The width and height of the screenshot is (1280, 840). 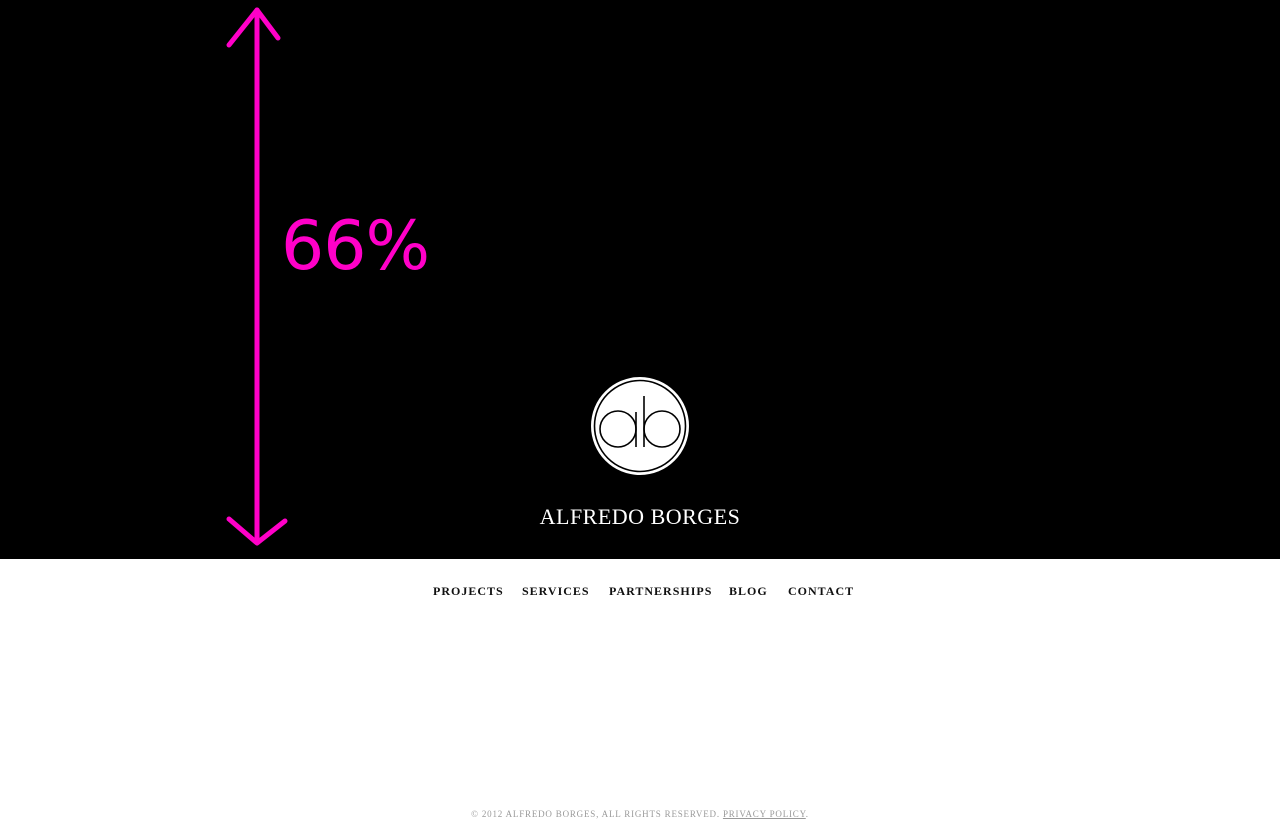 I want to click on privacy-policy-link: PRIVACY POLICY, so click(x=764, y=814).